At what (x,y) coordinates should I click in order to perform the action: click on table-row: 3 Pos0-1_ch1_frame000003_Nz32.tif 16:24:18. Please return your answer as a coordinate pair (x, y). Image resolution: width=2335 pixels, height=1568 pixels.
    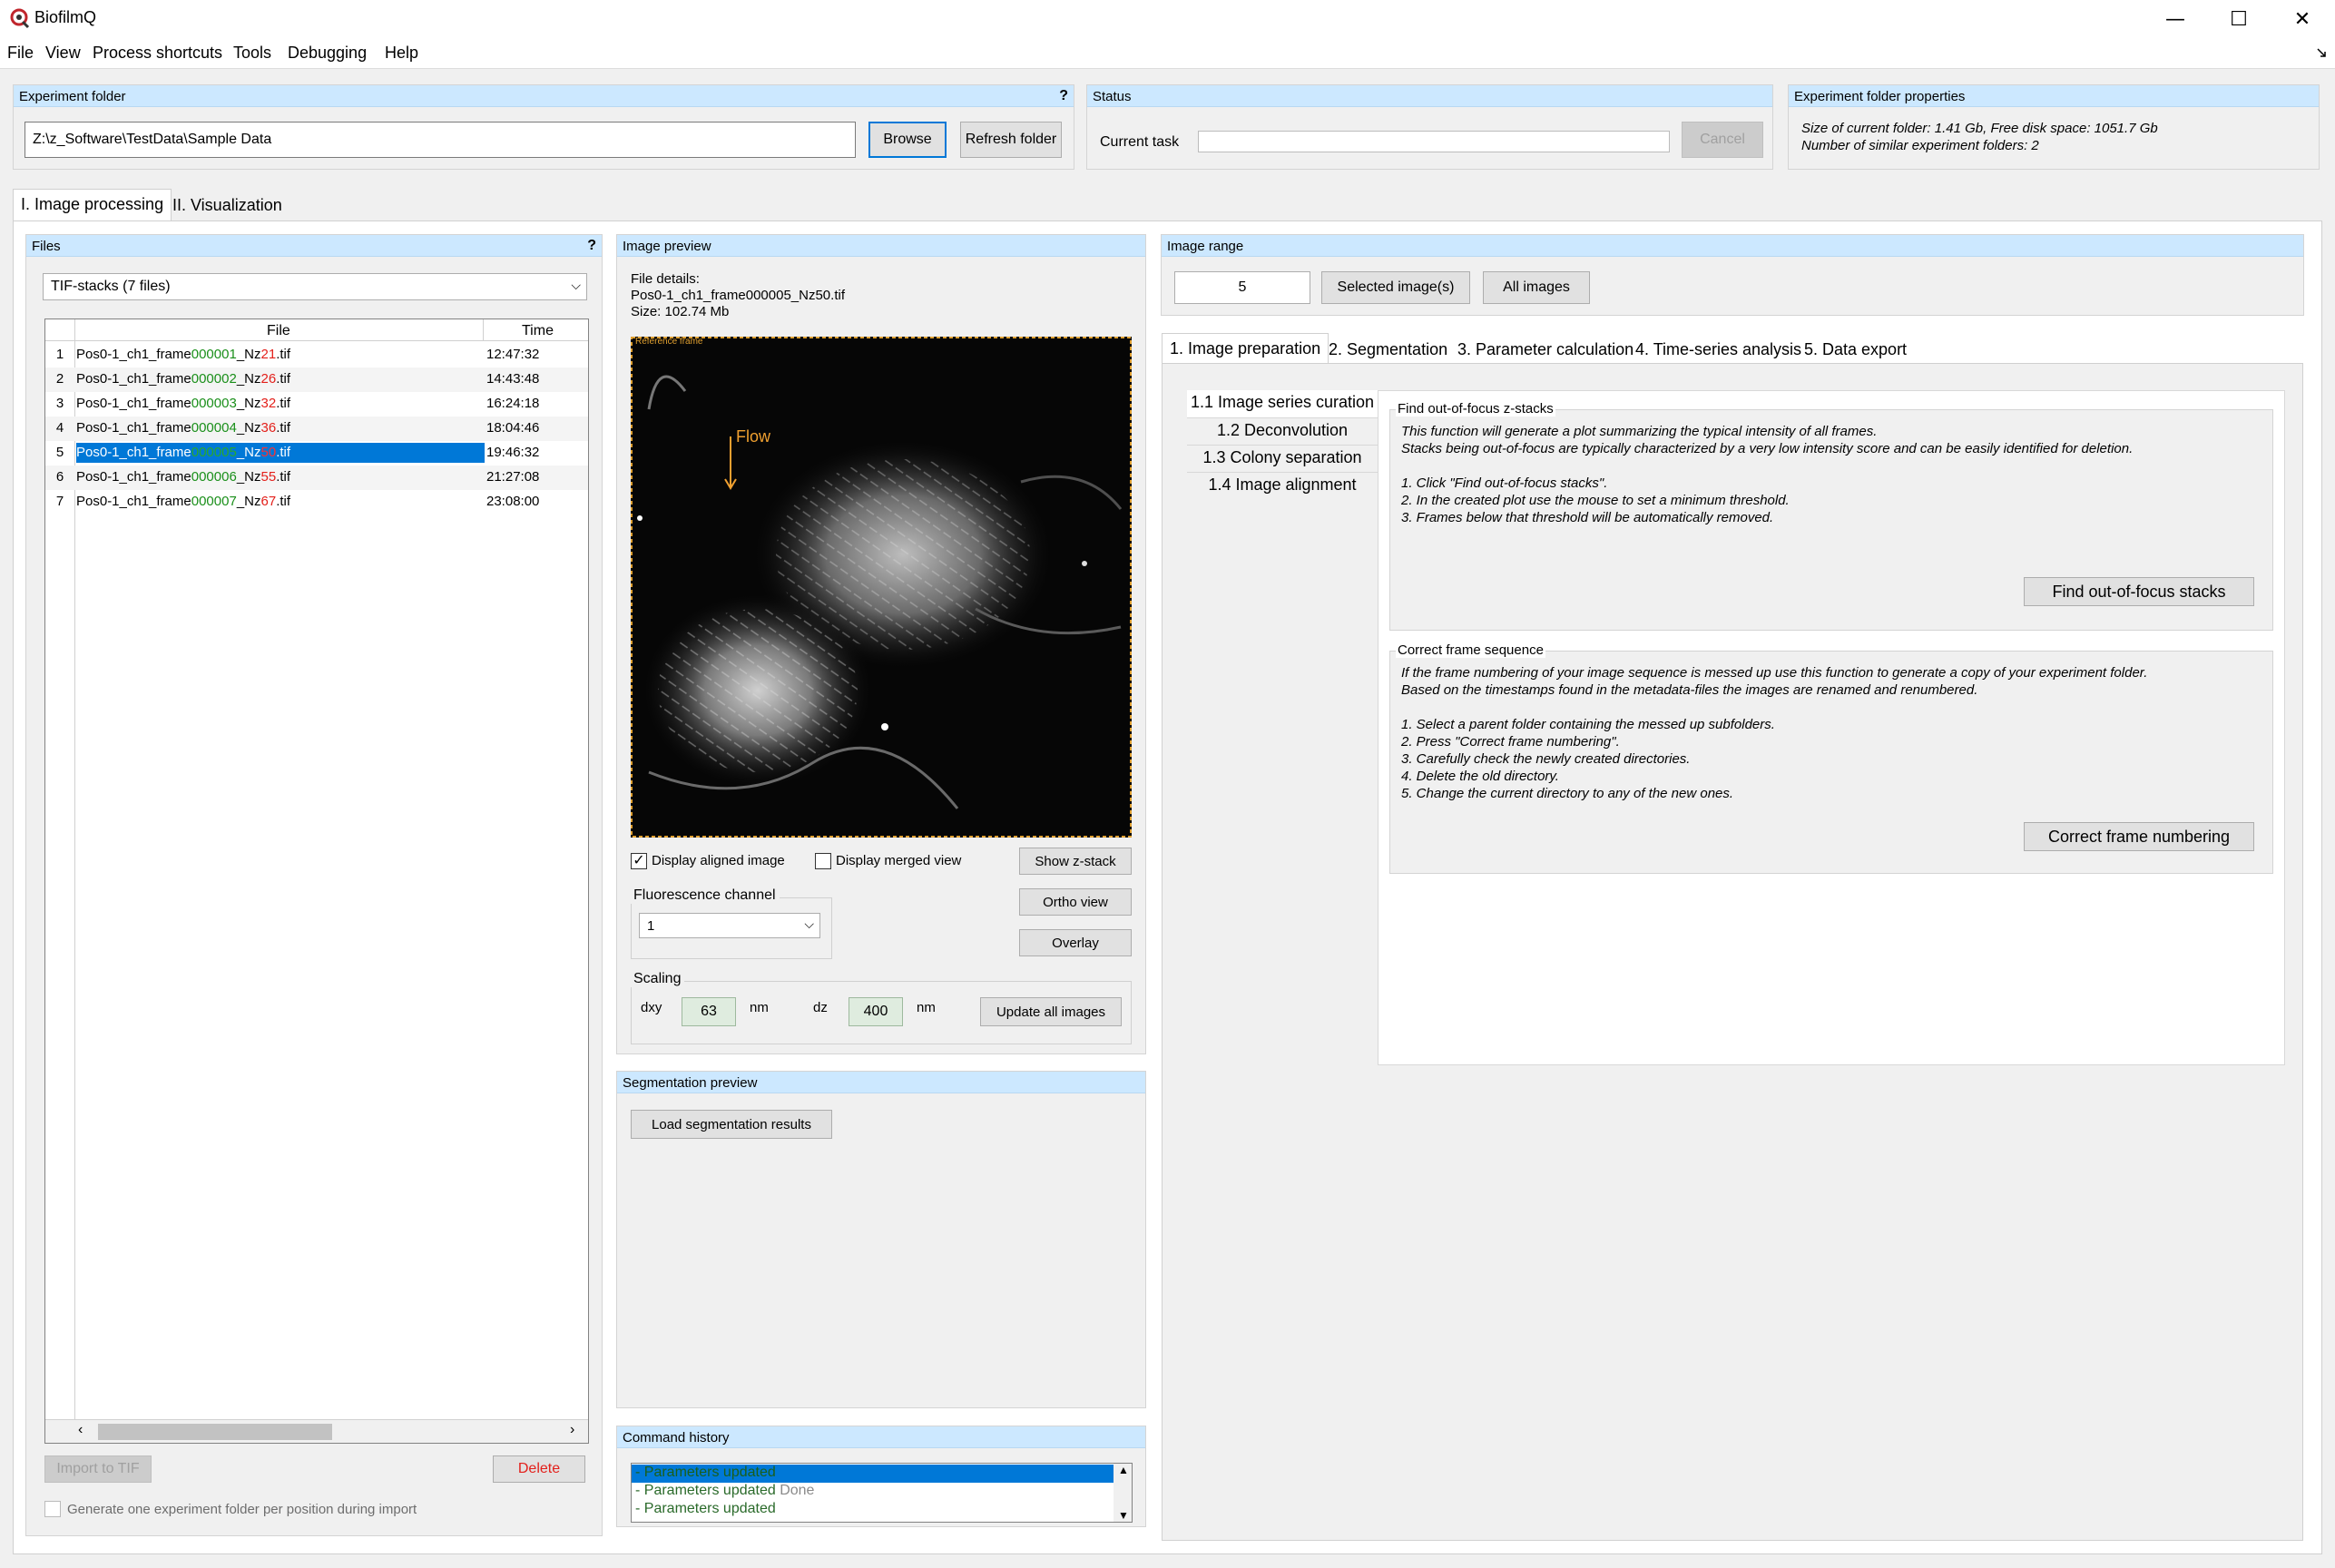
    Looking at the image, I should click on (316, 404).